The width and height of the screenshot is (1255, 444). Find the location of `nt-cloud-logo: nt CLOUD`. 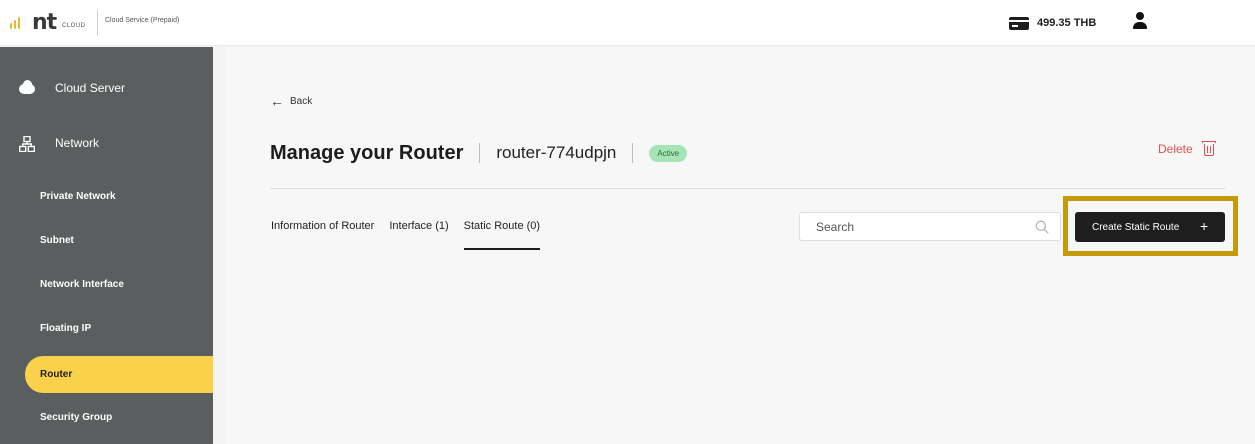

nt-cloud-logo: nt CLOUD is located at coordinates (55, 23).